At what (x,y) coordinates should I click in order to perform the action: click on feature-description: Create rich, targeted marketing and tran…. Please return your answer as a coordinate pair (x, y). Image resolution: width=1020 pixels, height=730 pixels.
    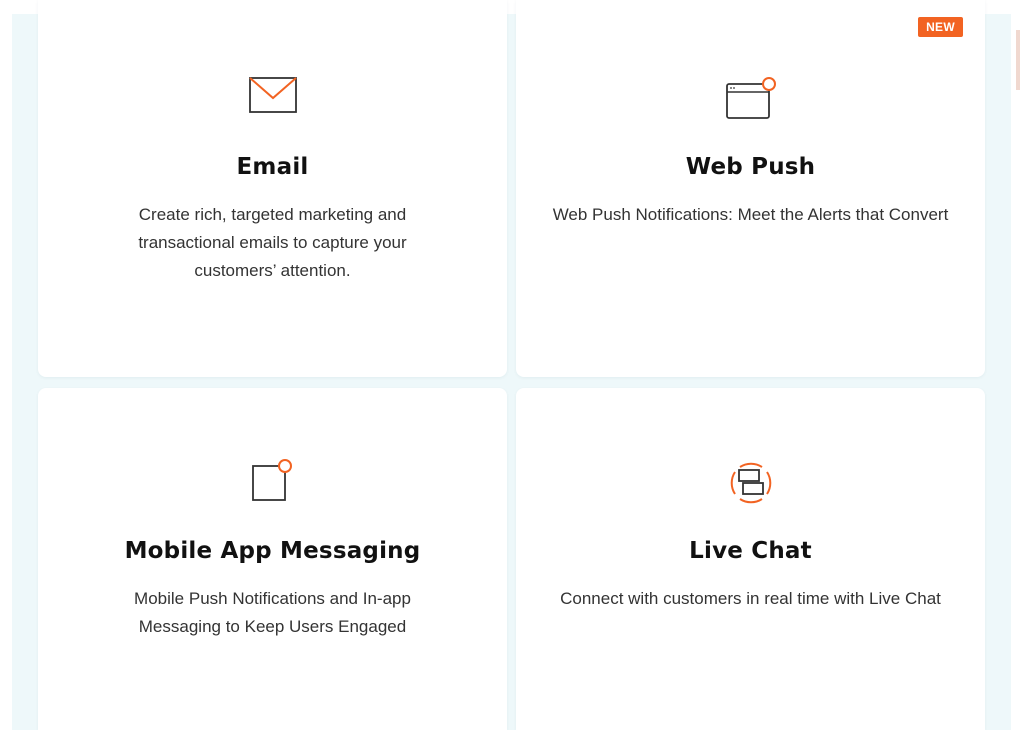
    Looking at the image, I should click on (272, 242).